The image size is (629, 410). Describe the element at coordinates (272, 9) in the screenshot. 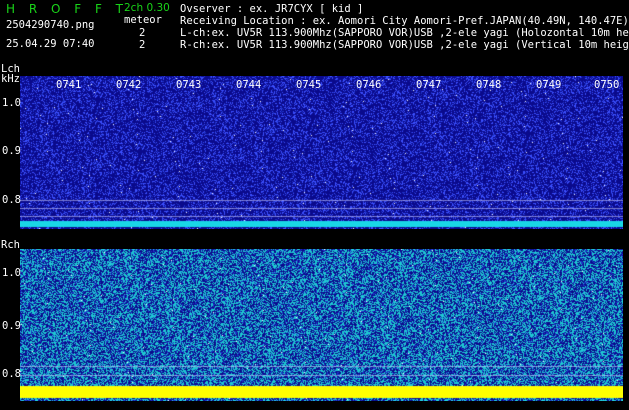

I see `observer-line: Ovserver : ex. JR7CYX [ kid ]` at that location.